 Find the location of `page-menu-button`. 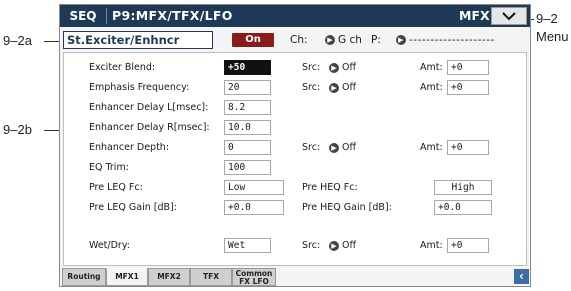

page-menu-button is located at coordinates (509, 16).